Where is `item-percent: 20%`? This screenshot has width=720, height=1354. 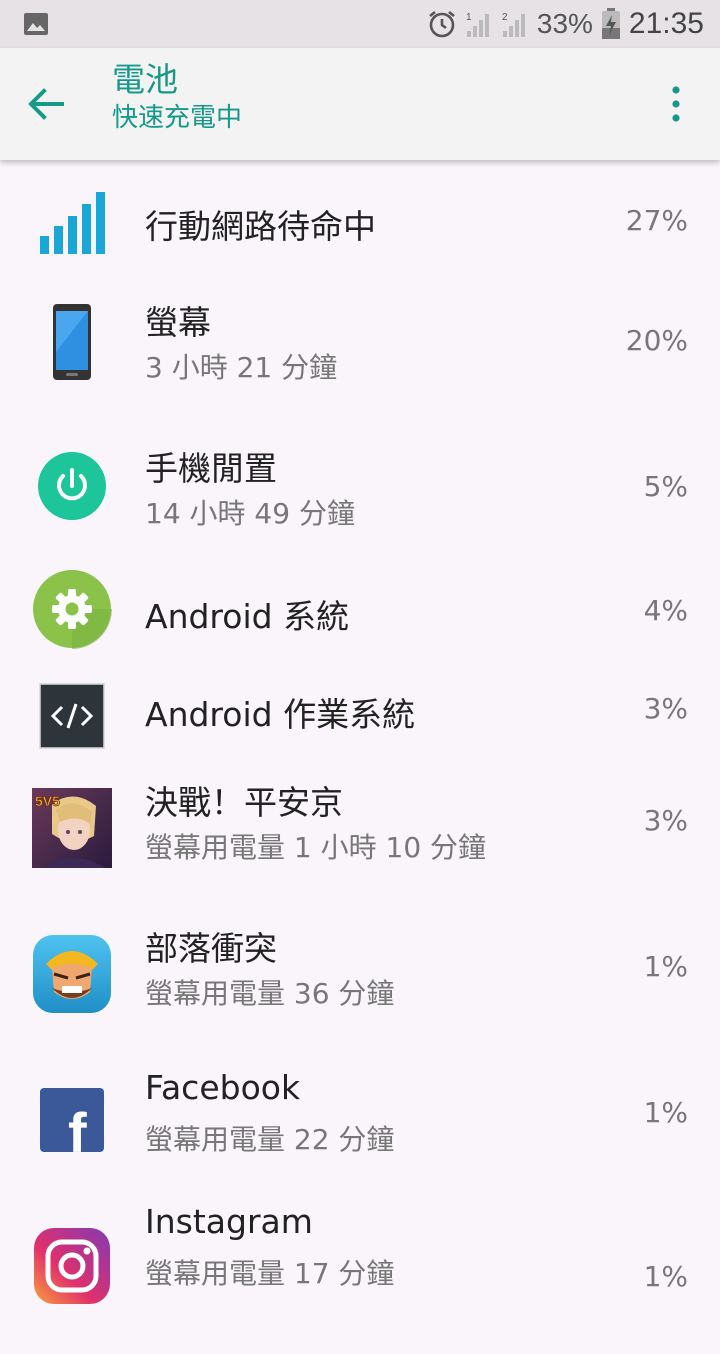 item-percent: 20% is located at coordinates (656, 340).